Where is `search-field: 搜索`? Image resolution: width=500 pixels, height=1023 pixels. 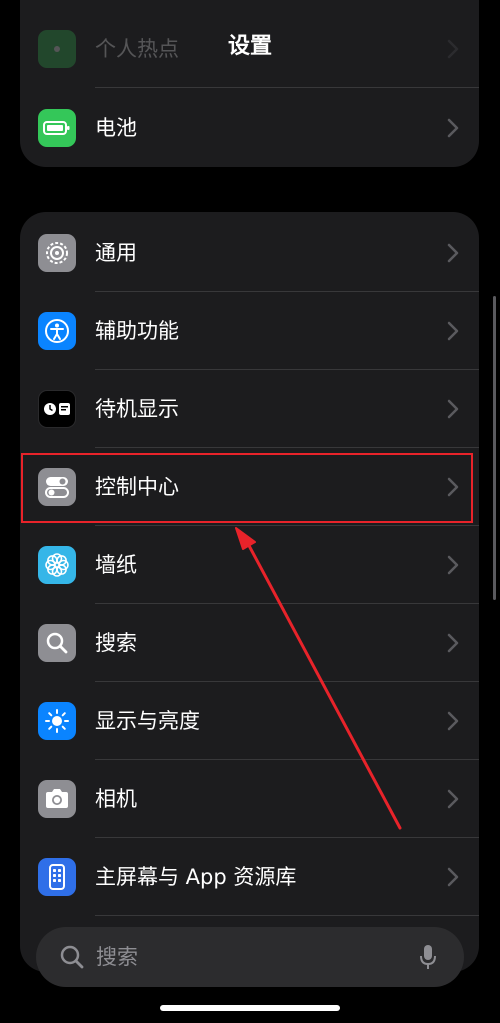 search-field: 搜索 is located at coordinates (250, 957).